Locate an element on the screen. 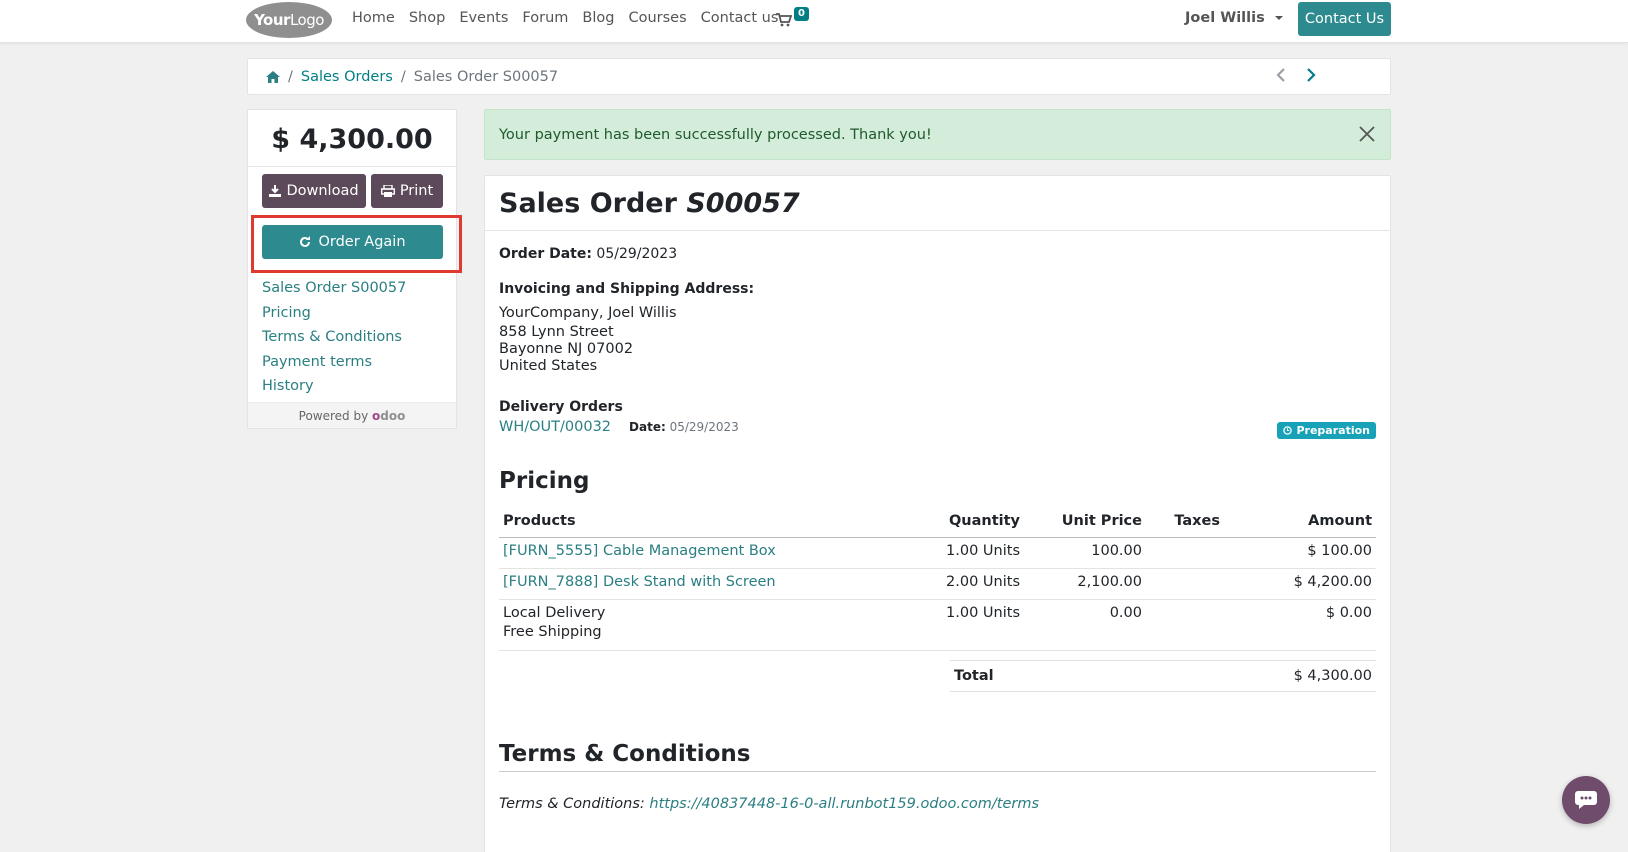 The height and width of the screenshot is (852, 1628). nav-contact-us: Contact us is located at coordinates (740, 18).